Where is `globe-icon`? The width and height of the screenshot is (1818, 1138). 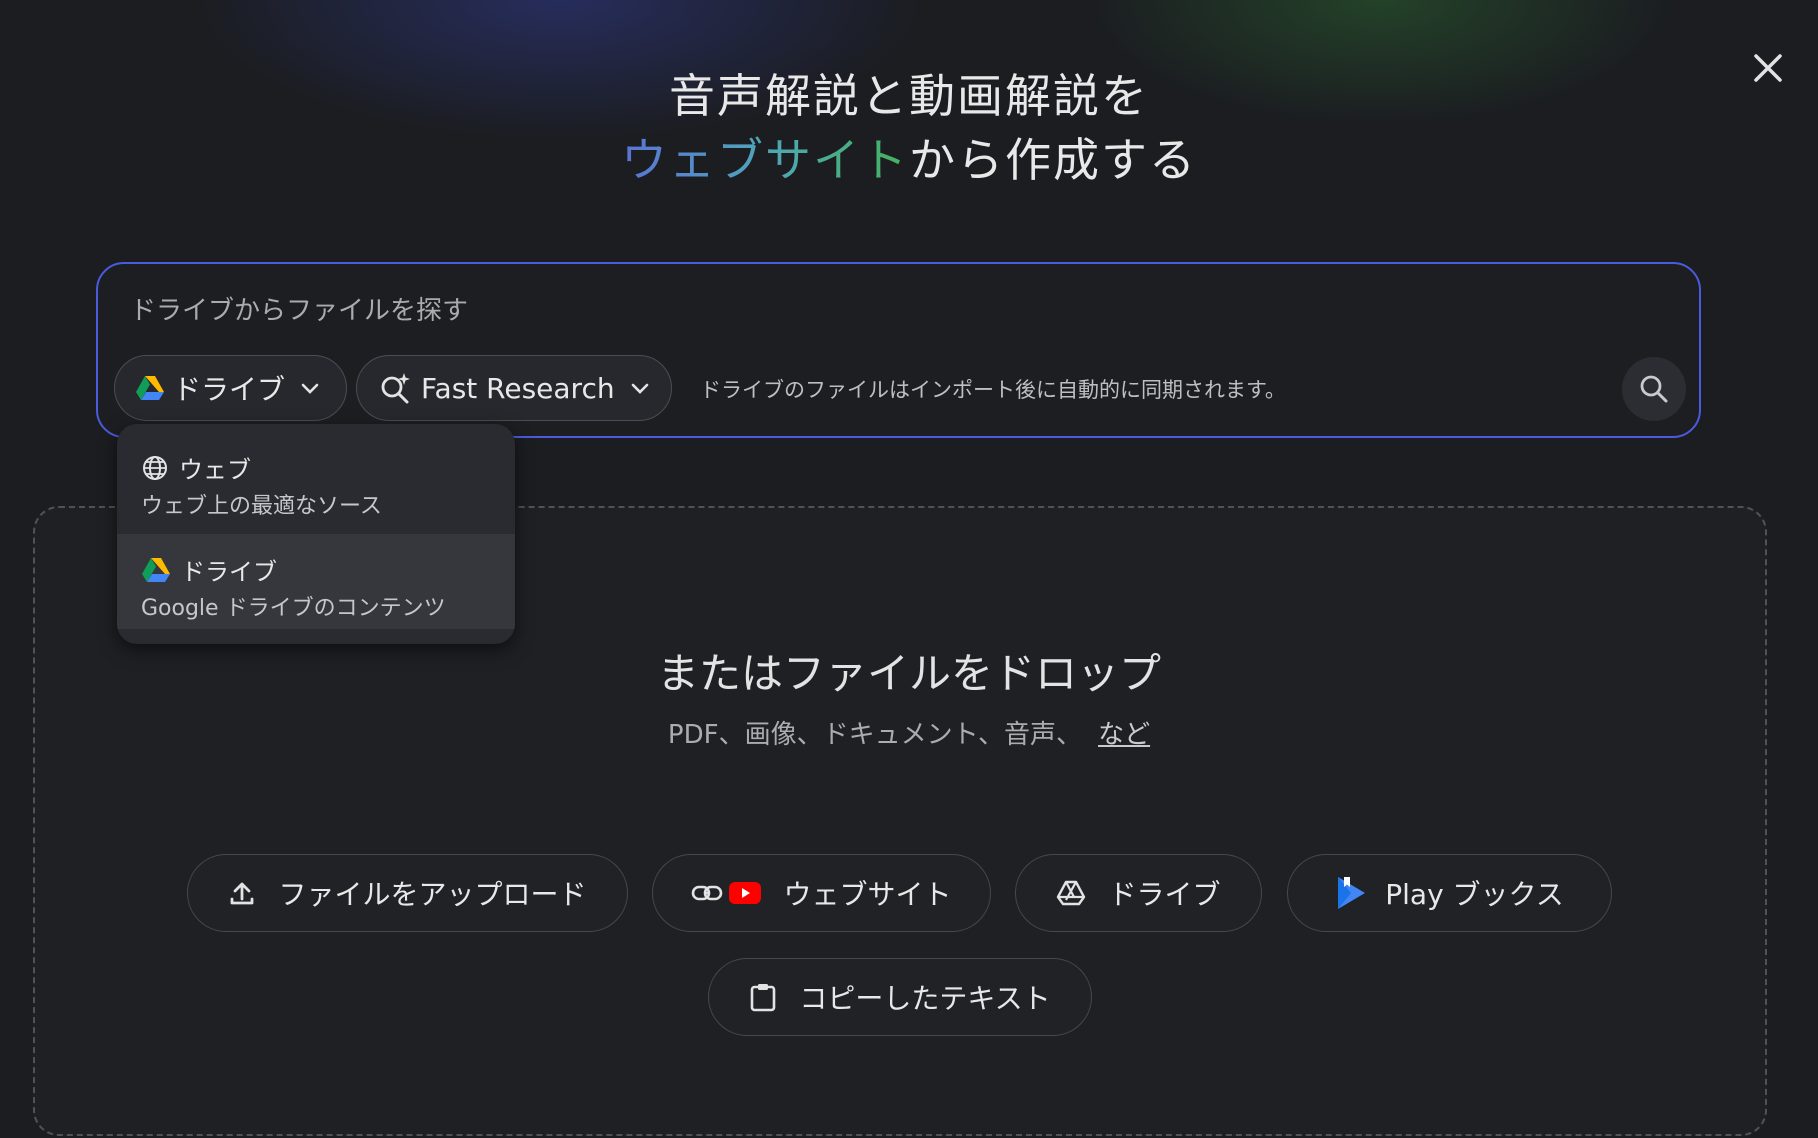
globe-icon is located at coordinates (155, 467).